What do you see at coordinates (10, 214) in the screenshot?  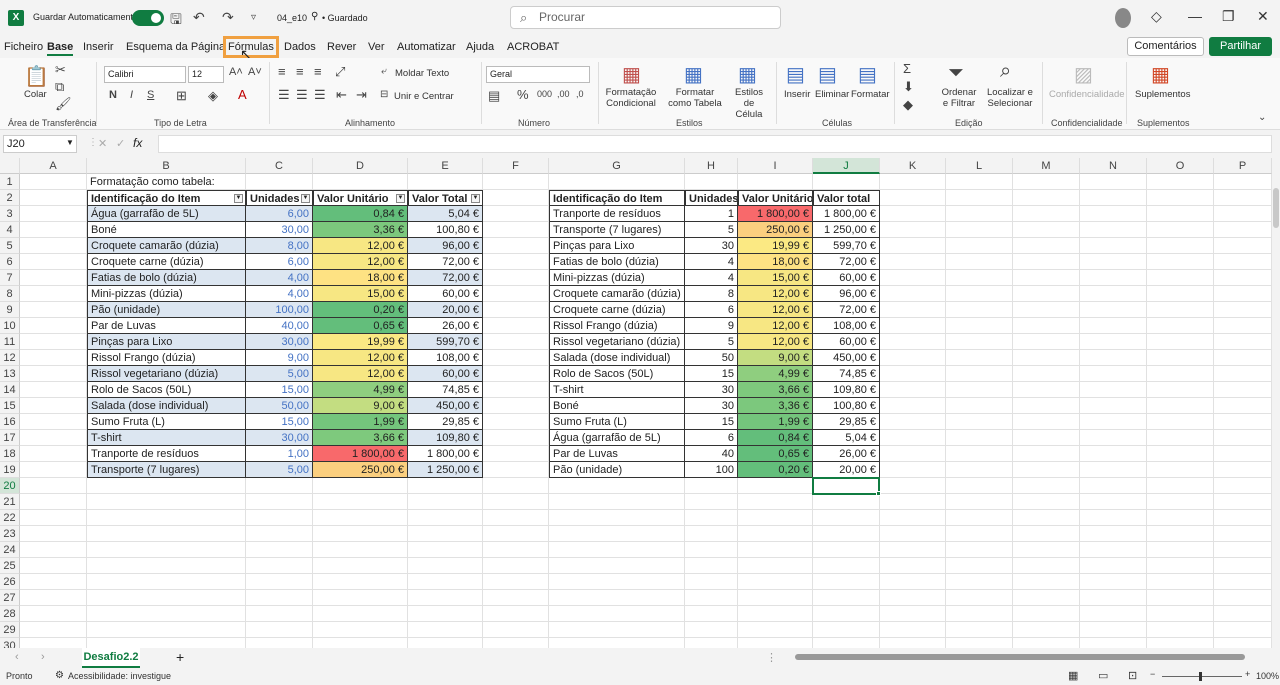 I see `row-header: 3` at bounding box center [10, 214].